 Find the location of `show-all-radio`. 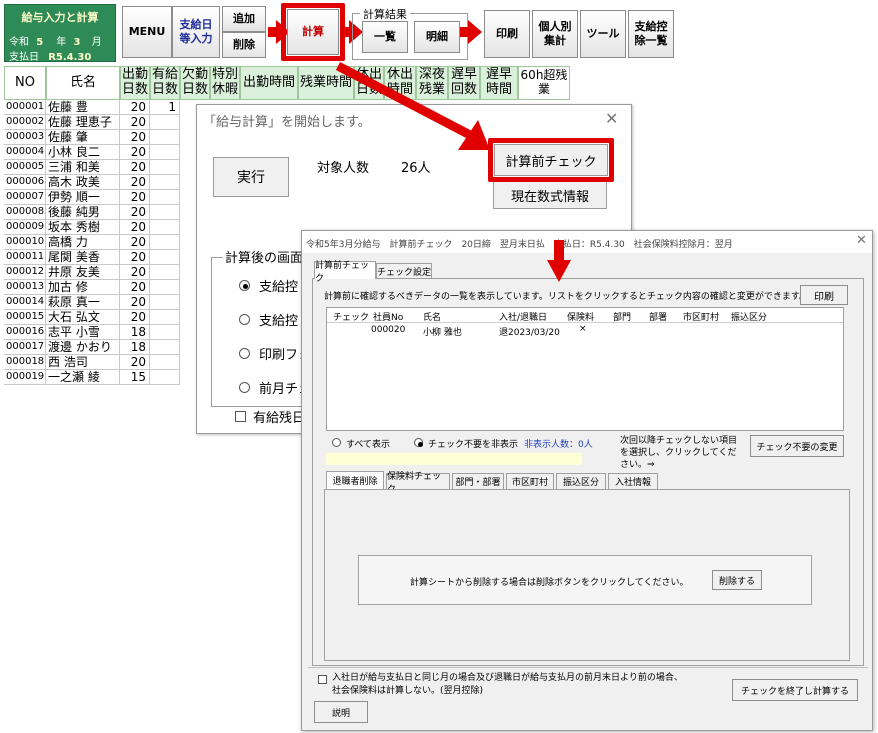

show-all-radio is located at coordinates (336, 442).